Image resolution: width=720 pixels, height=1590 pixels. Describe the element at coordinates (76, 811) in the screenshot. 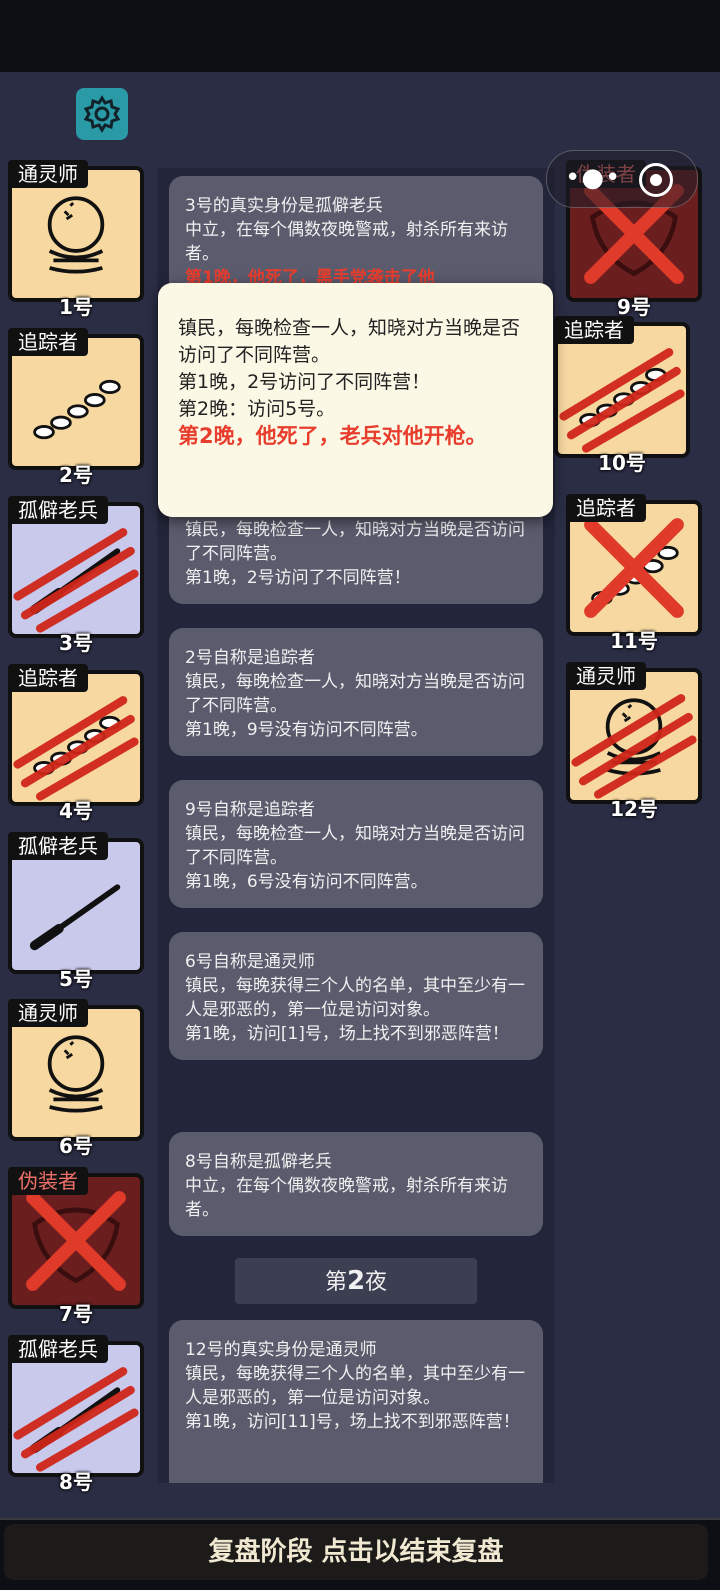

I see `player-number: 4号` at that location.